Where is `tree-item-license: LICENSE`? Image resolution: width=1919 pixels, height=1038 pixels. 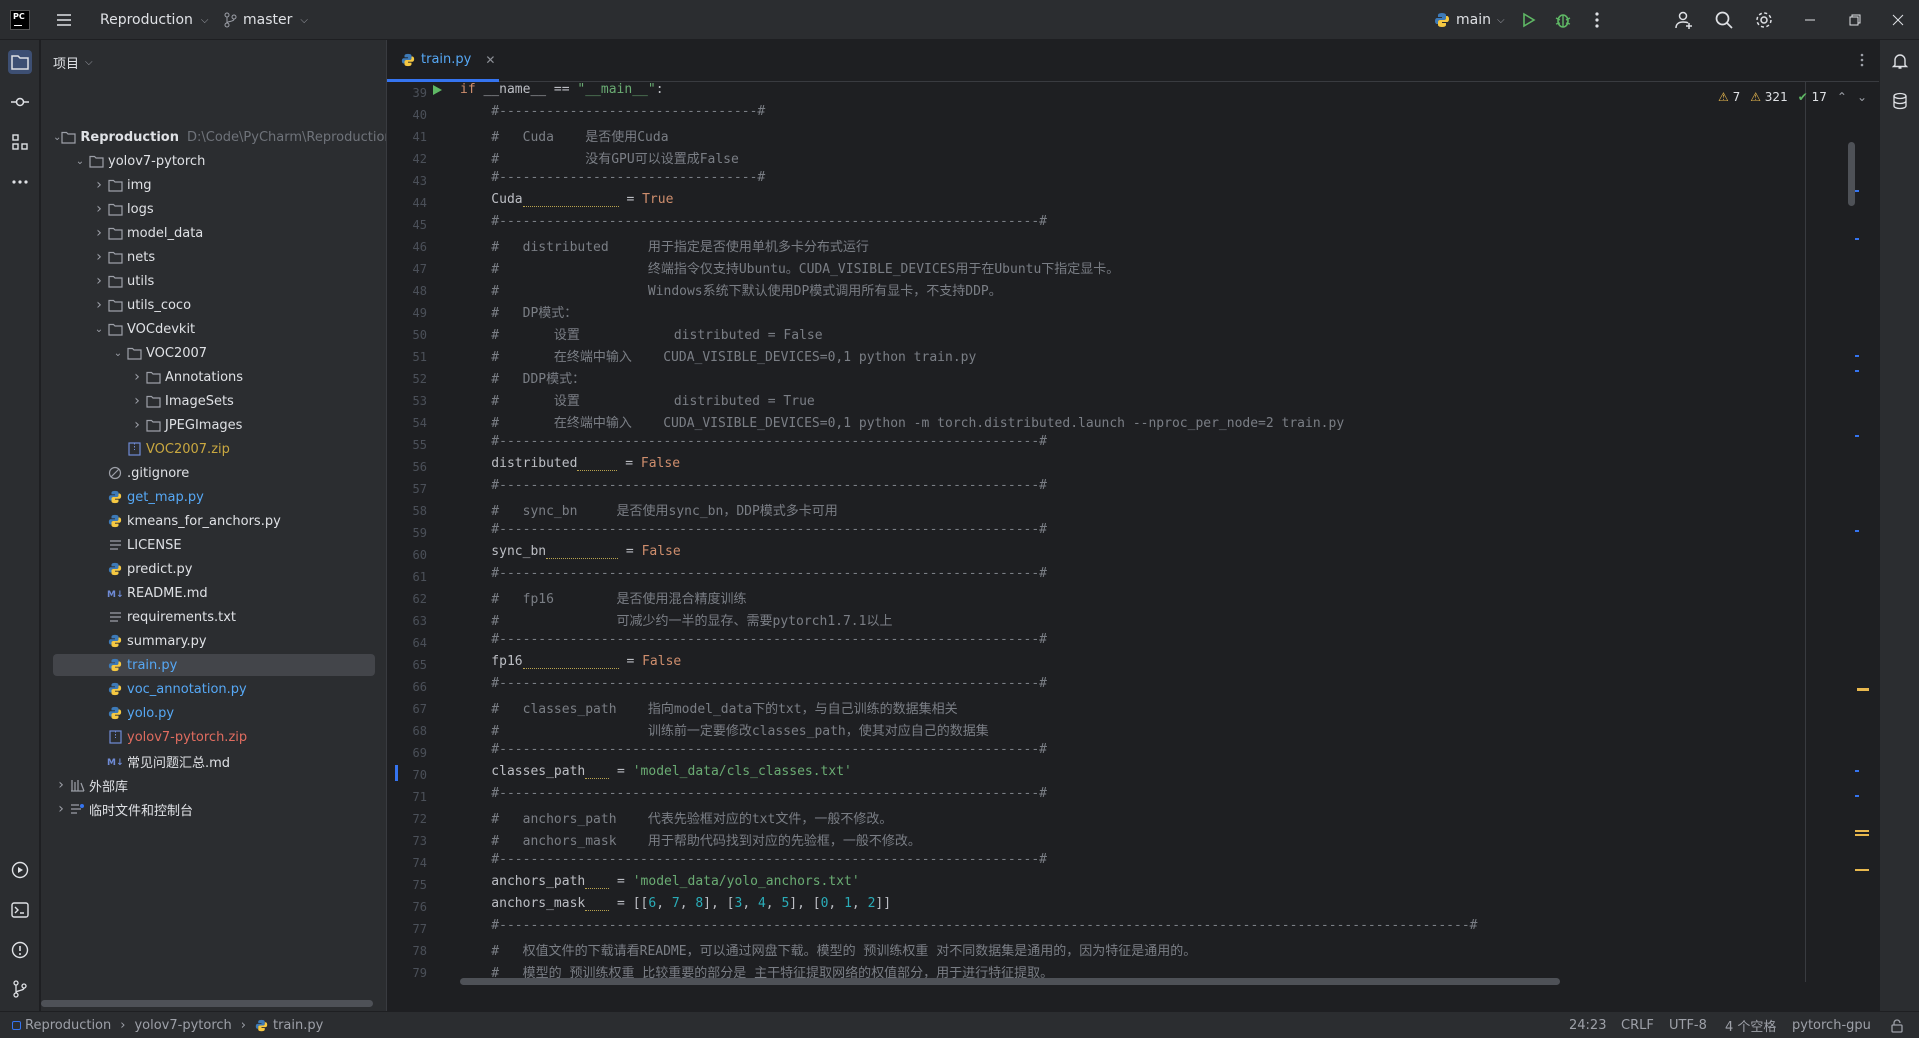 tree-item-license: LICENSE is located at coordinates (214, 545).